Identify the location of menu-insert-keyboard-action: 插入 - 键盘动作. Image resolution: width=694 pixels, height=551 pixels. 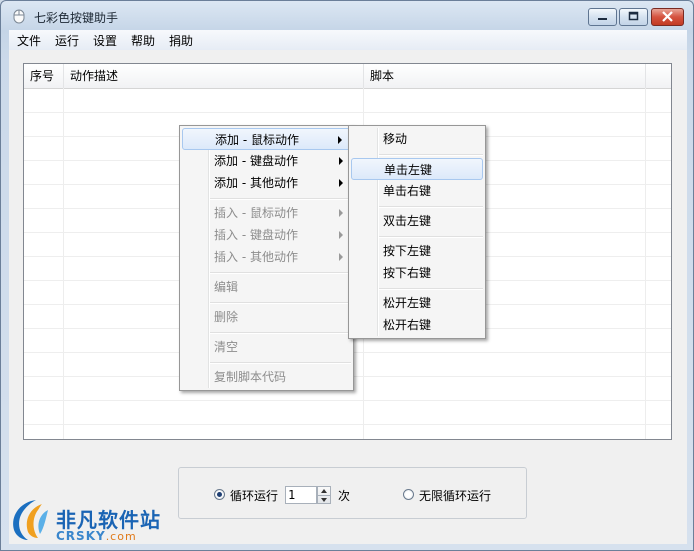
(266, 235).